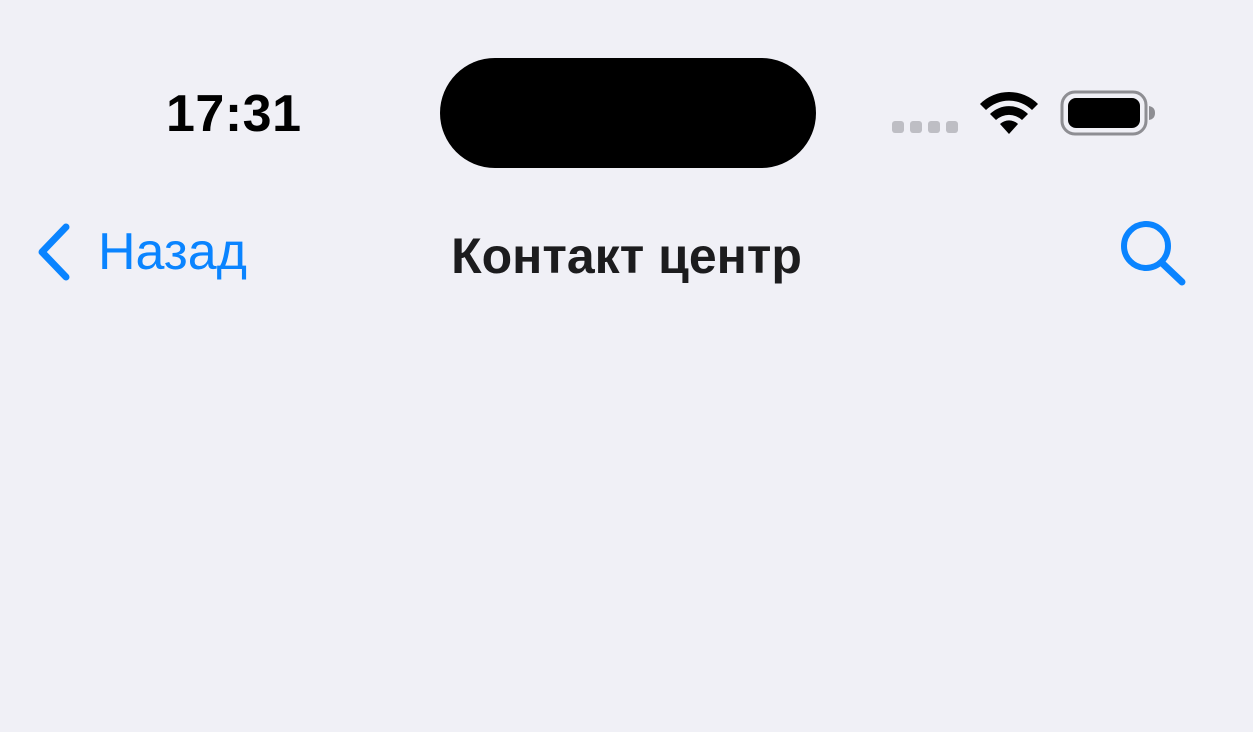 Image resolution: width=1253 pixels, height=732 pixels. Describe the element at coordinates (1107, 113) in the screenshot. I see `battery-icon` at that location.